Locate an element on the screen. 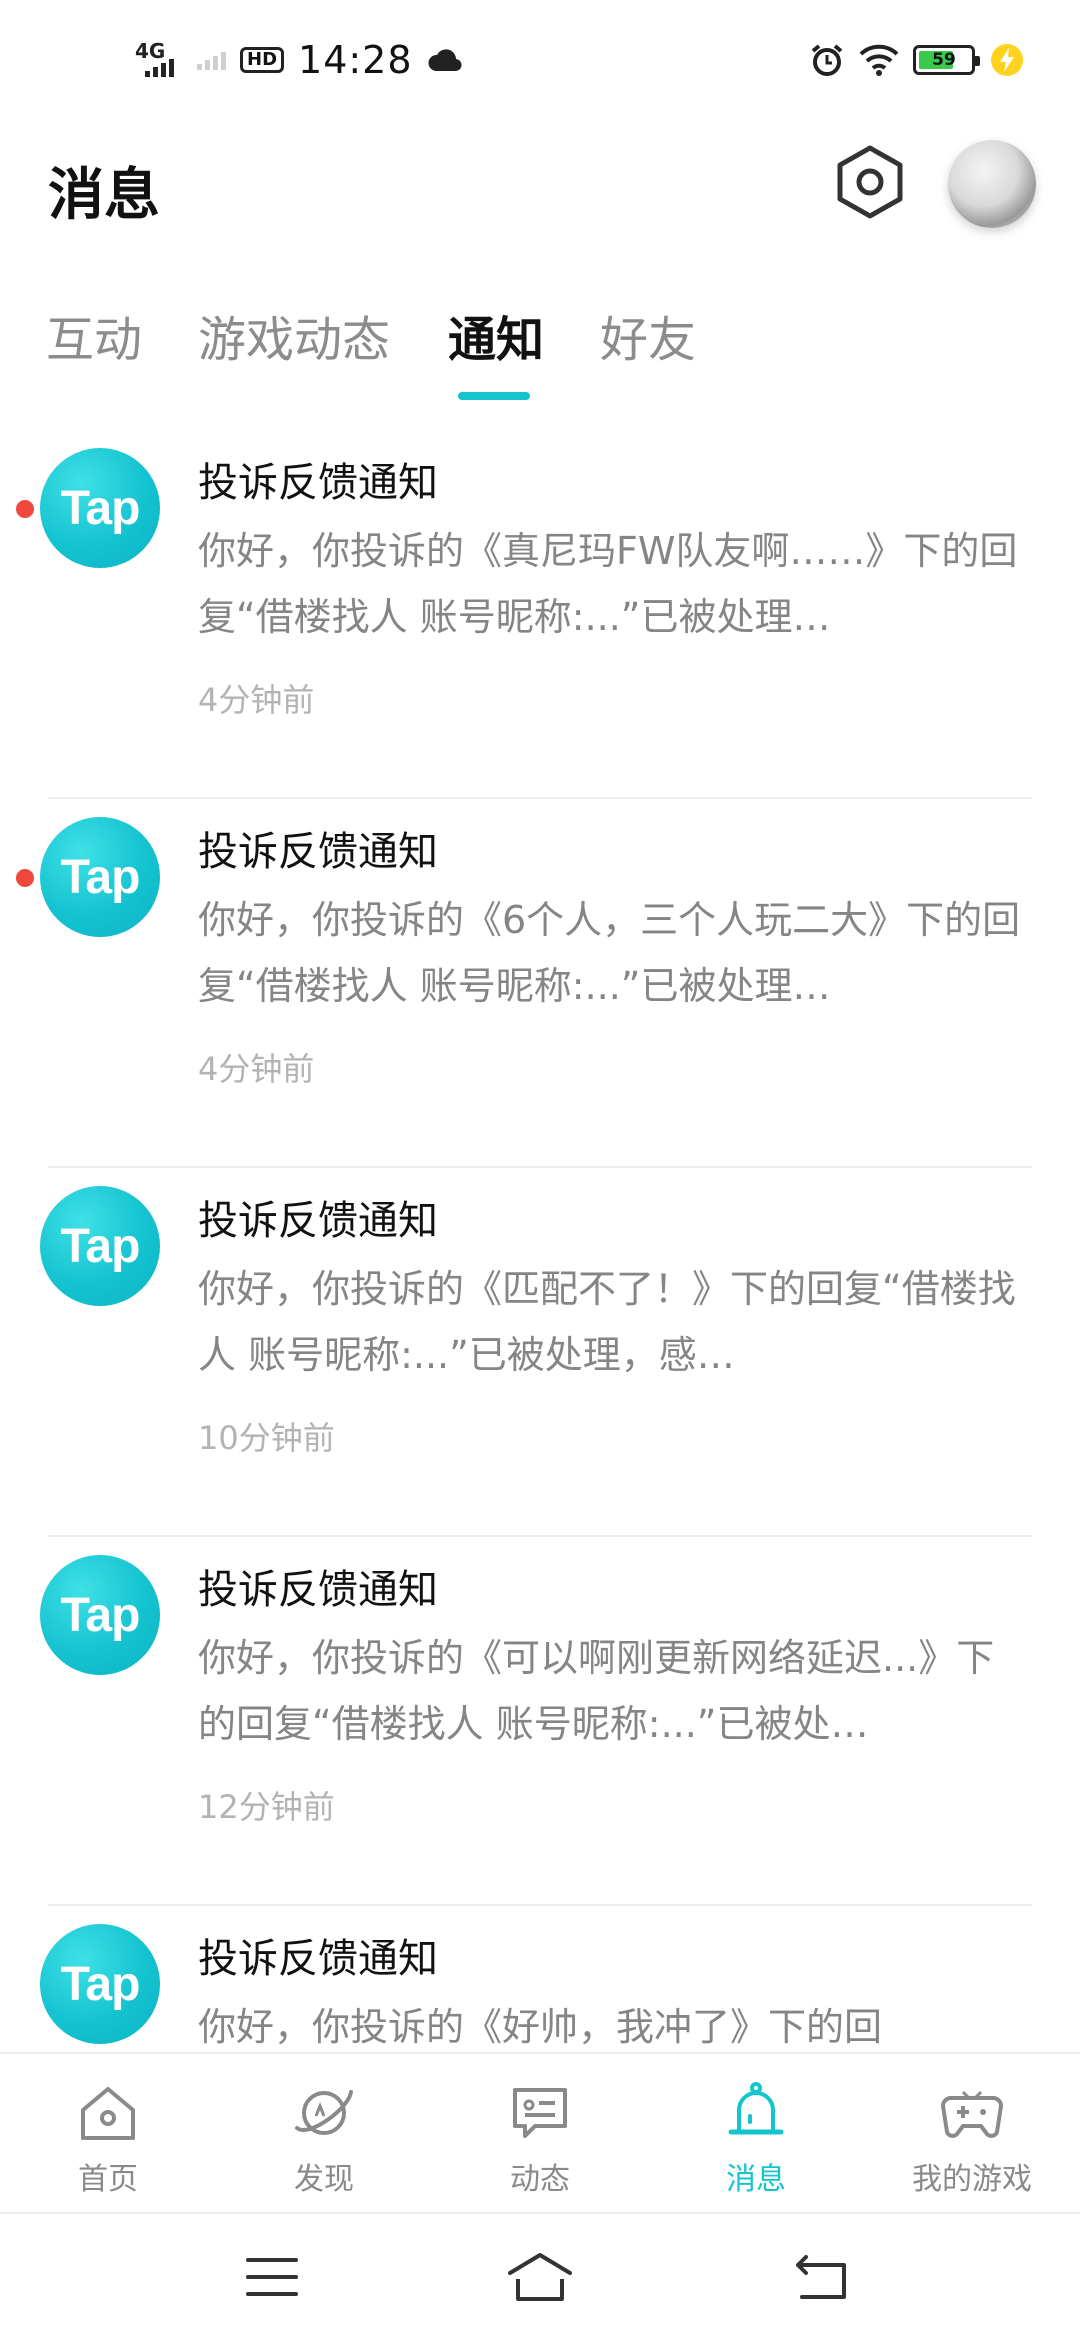 The image size is (1080, 2340). nav-discover: 发现 is located at coordinates (324, 2138).